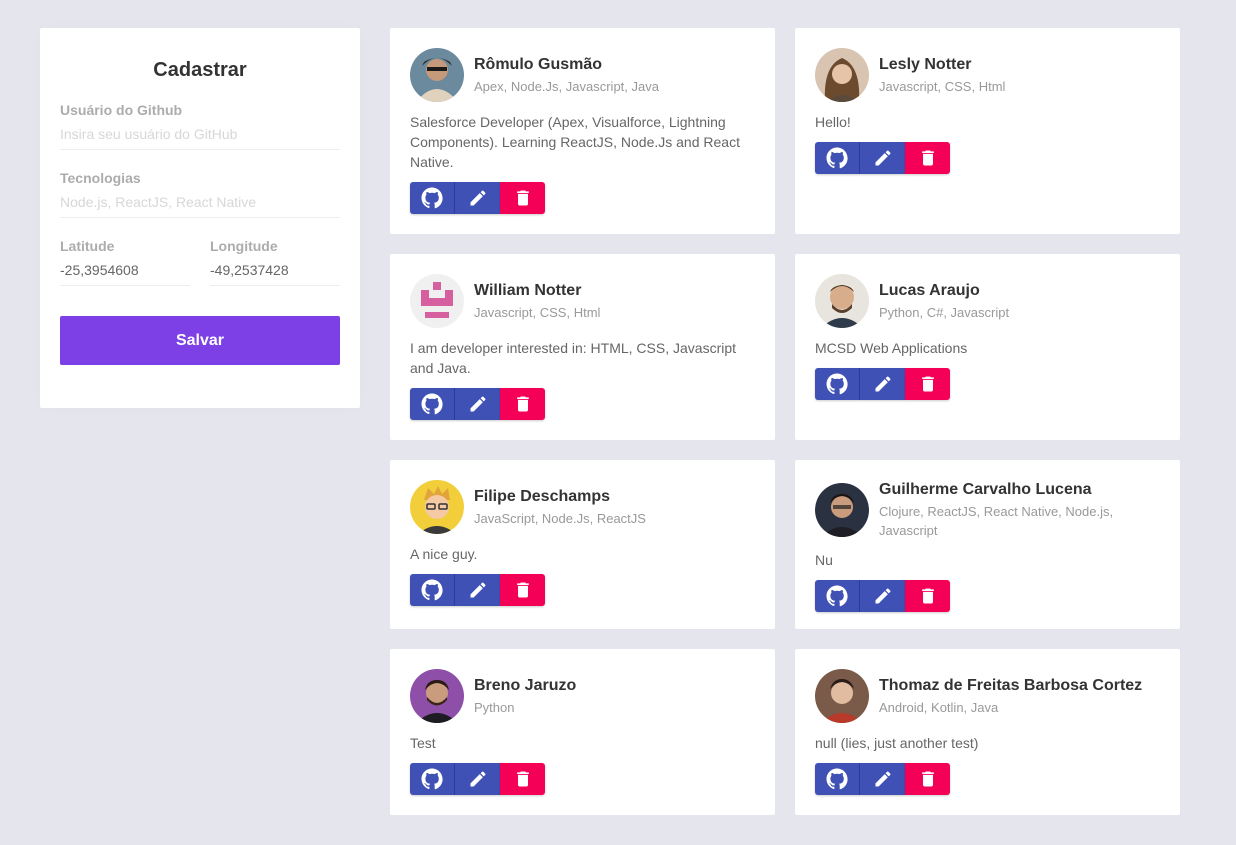  What do you see at coordinates (444, 554) in the screenshot?
I see `user-bio: A nice guy.` at bounding box center [444, 554].